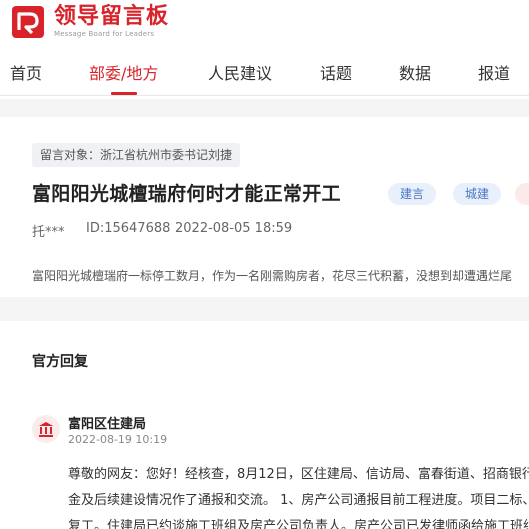  I want to click on message-id: ID:15647688, so click(128, 228).